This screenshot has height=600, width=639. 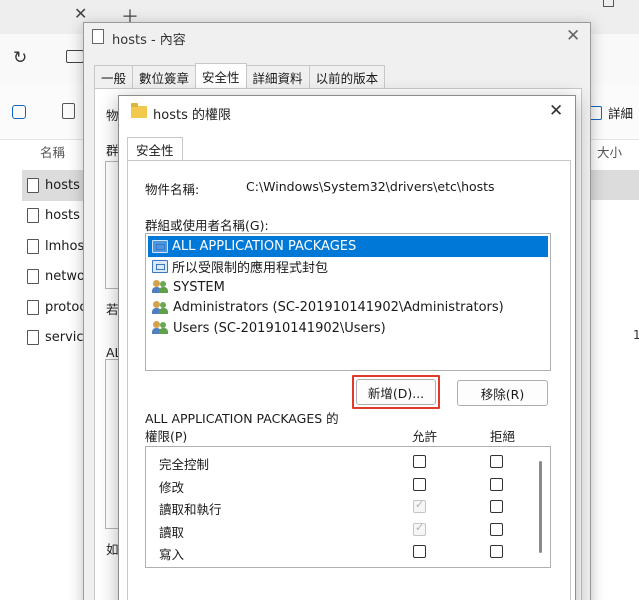 I want to click on refresh-icon: ↻, so click(x=20, y=58).